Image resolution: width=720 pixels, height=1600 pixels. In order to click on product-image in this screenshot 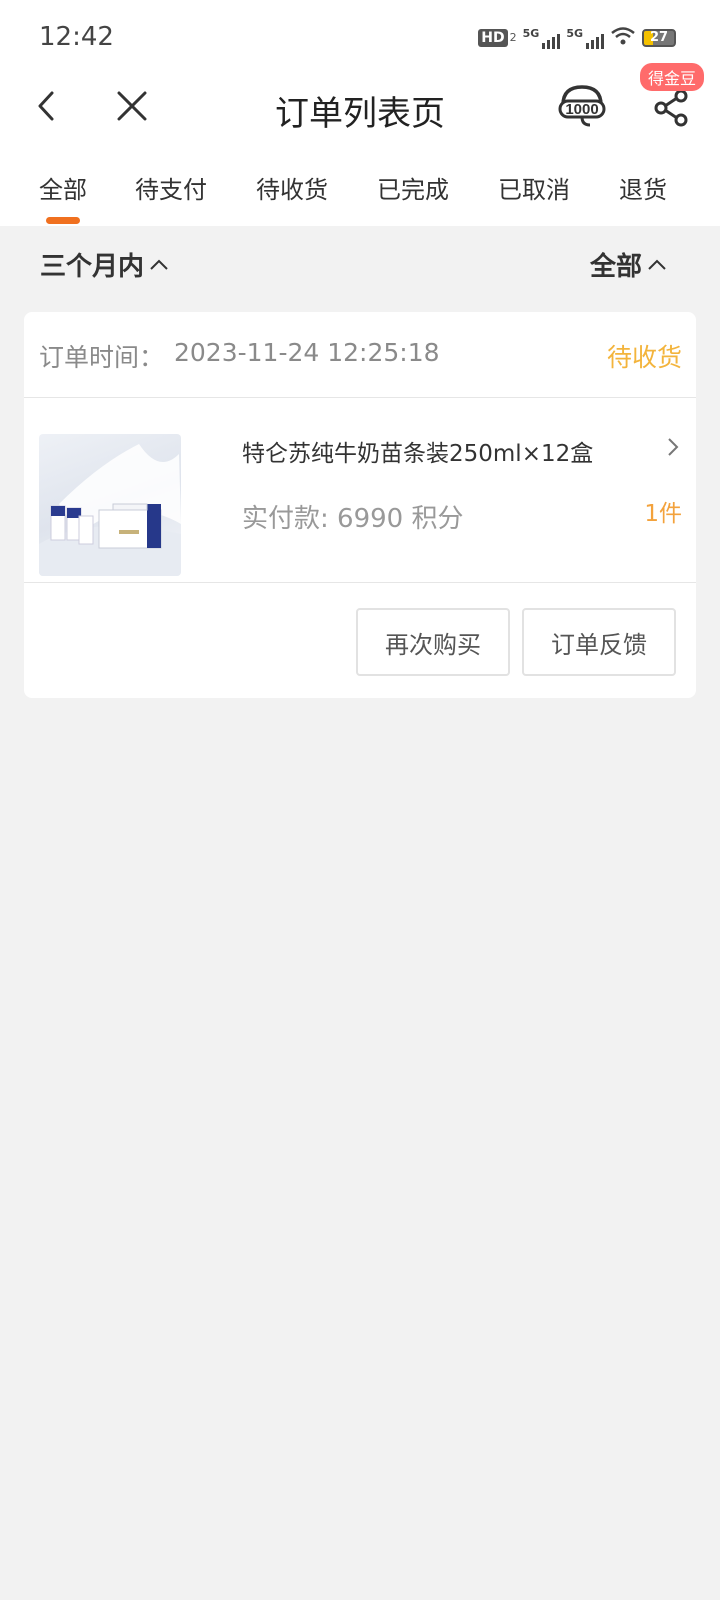, I will do `click(110, 505)`.